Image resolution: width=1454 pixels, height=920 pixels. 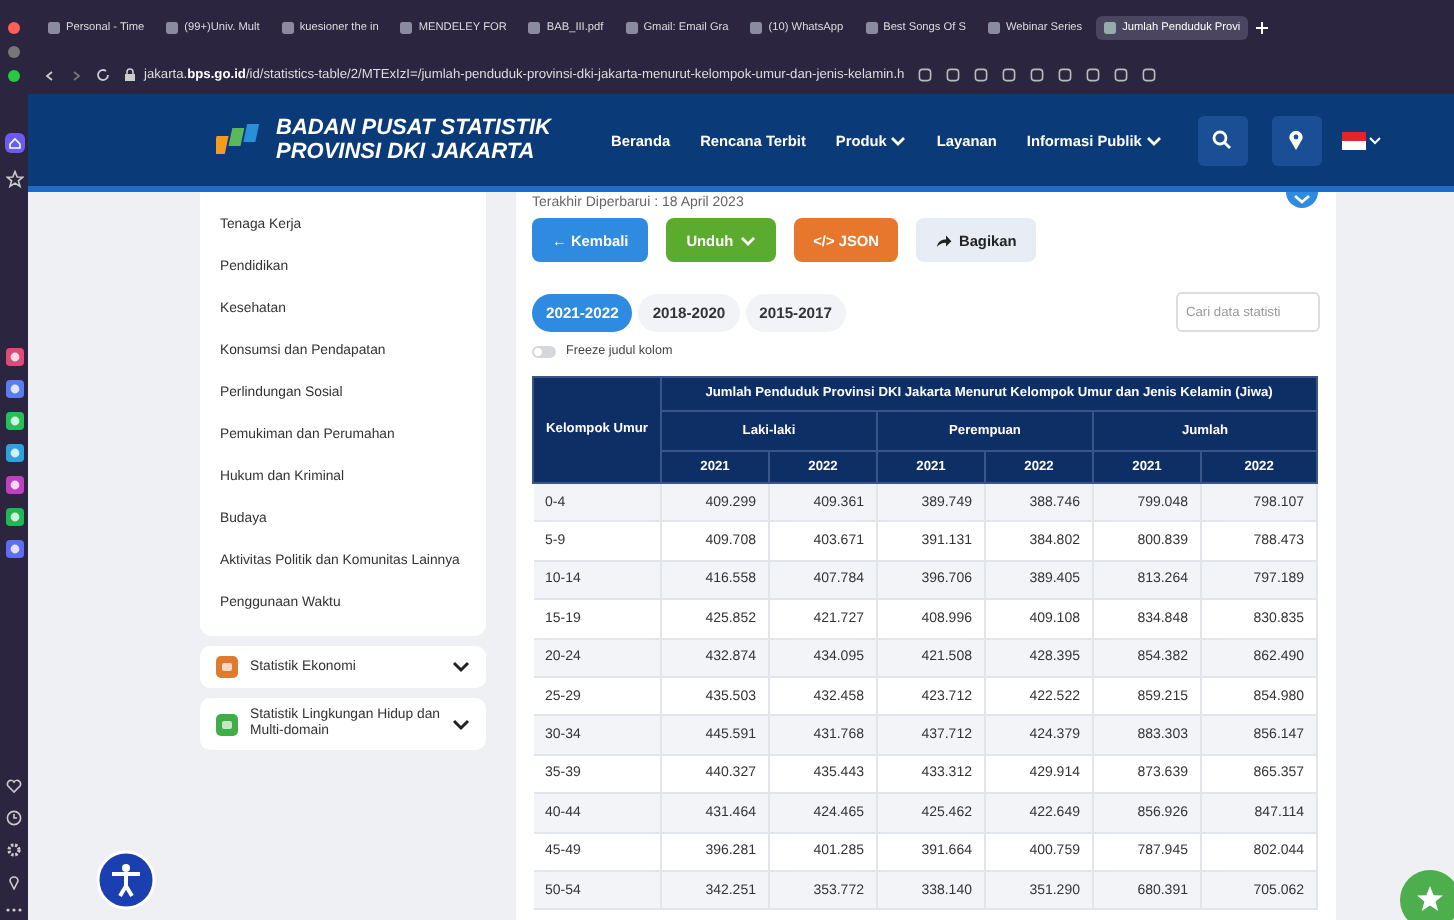 What do you see at coordinates (50, 75) in the screenshot?
I see `back-icon` at bounding box center [50, 75].